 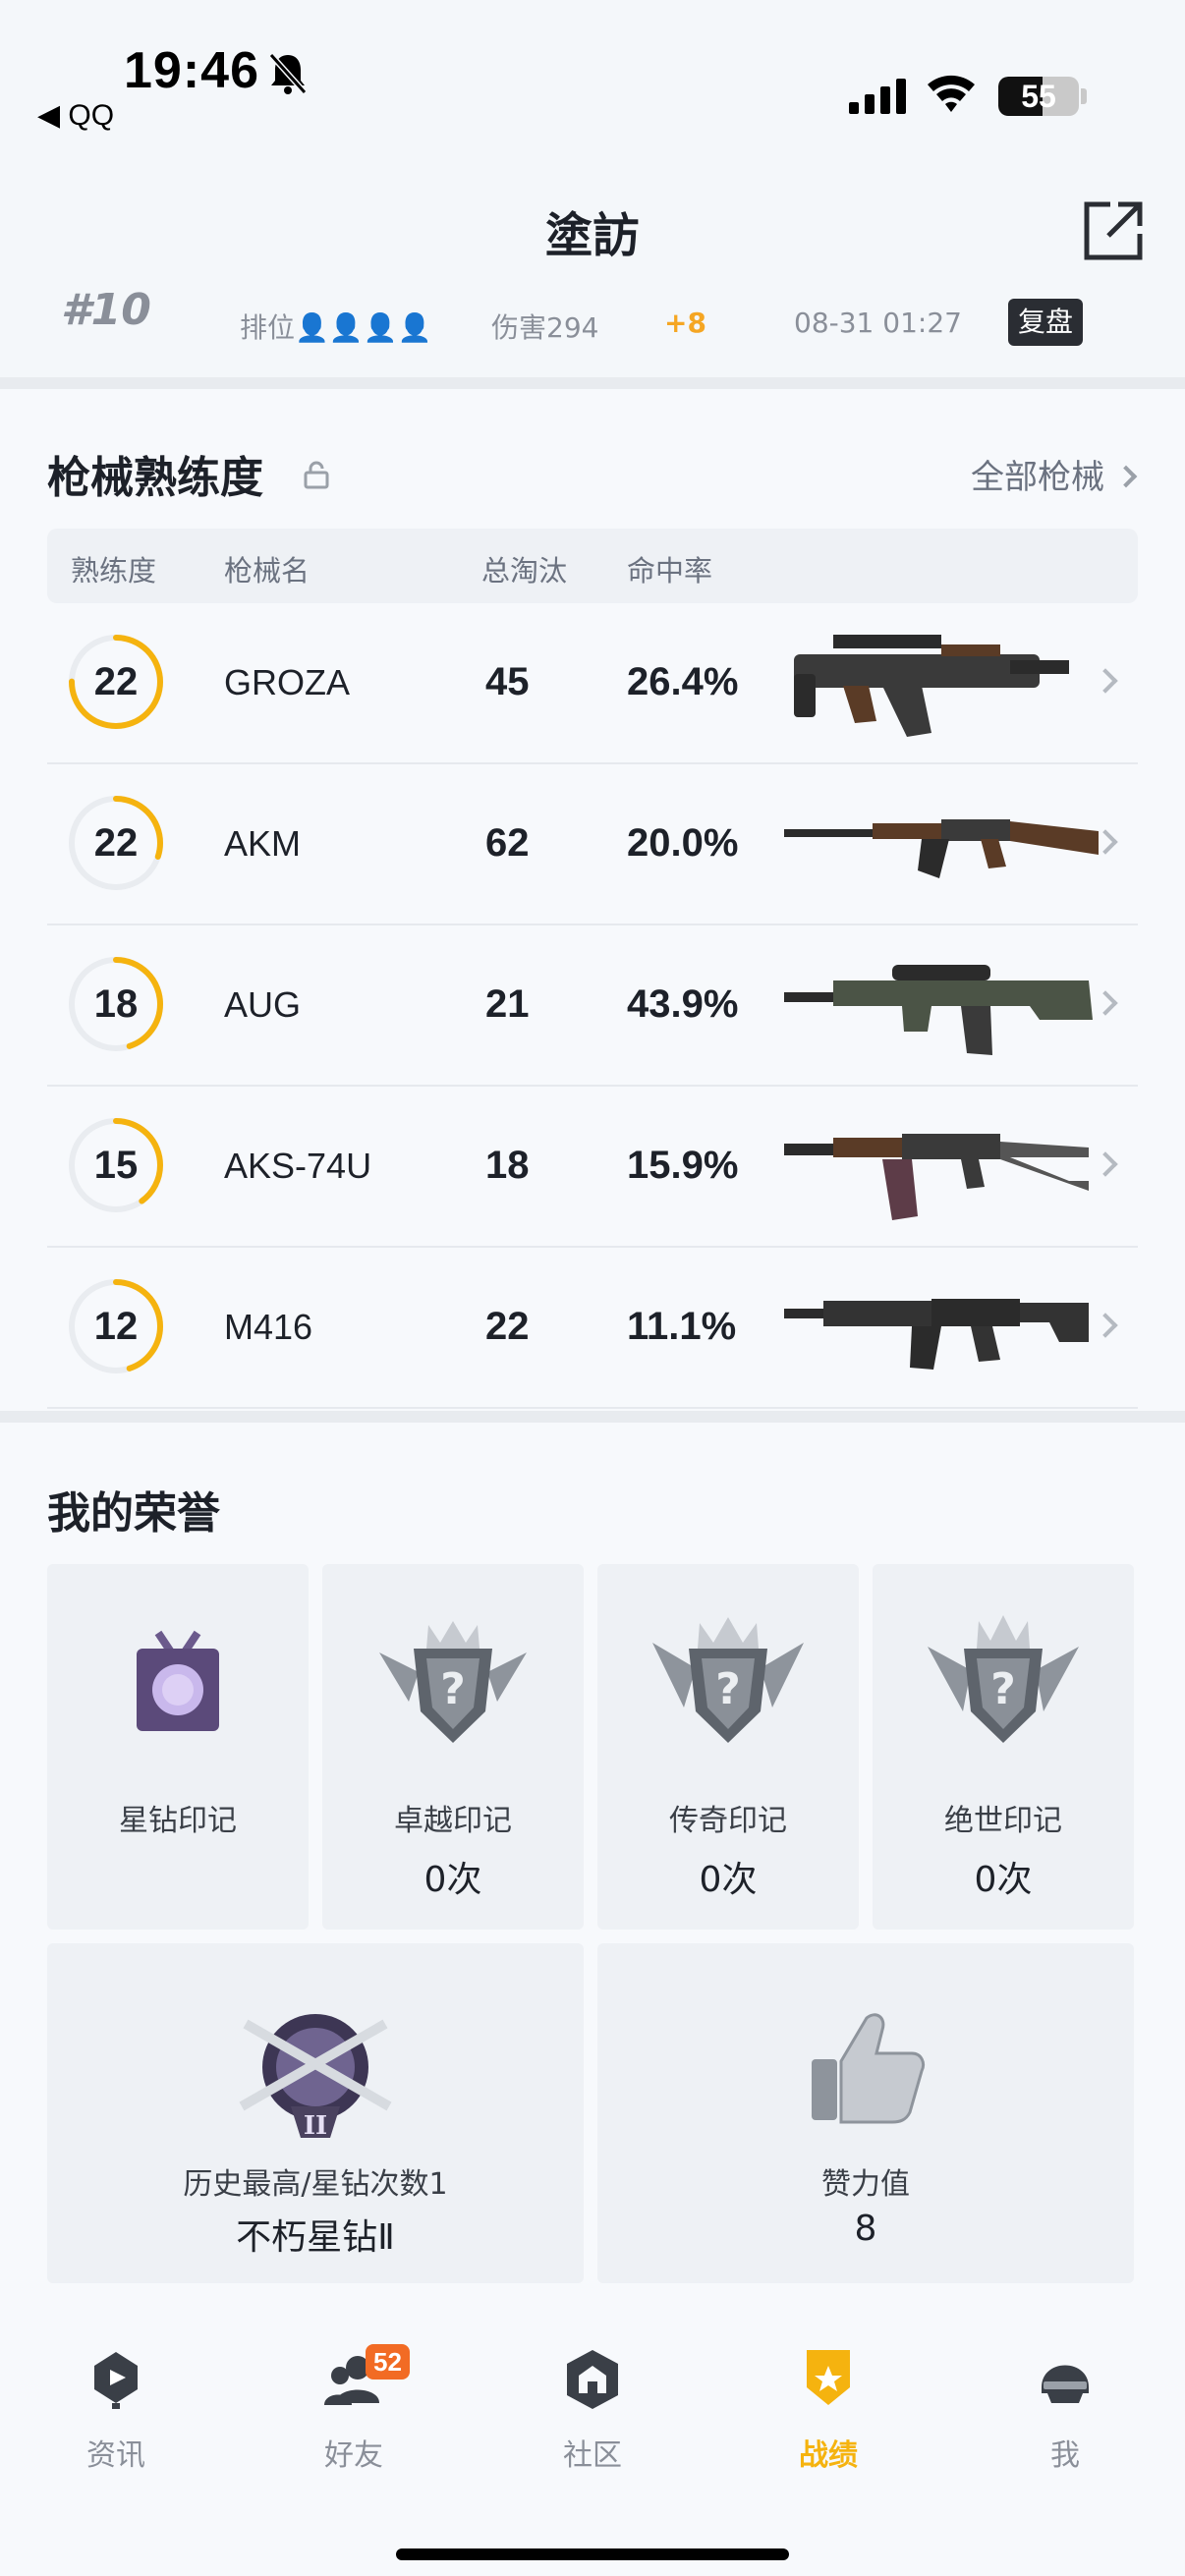 What do you see at coordinates (592, 235) in the screenshot?
I see `page-title: 塗訪` at bounding box center [592, 235].